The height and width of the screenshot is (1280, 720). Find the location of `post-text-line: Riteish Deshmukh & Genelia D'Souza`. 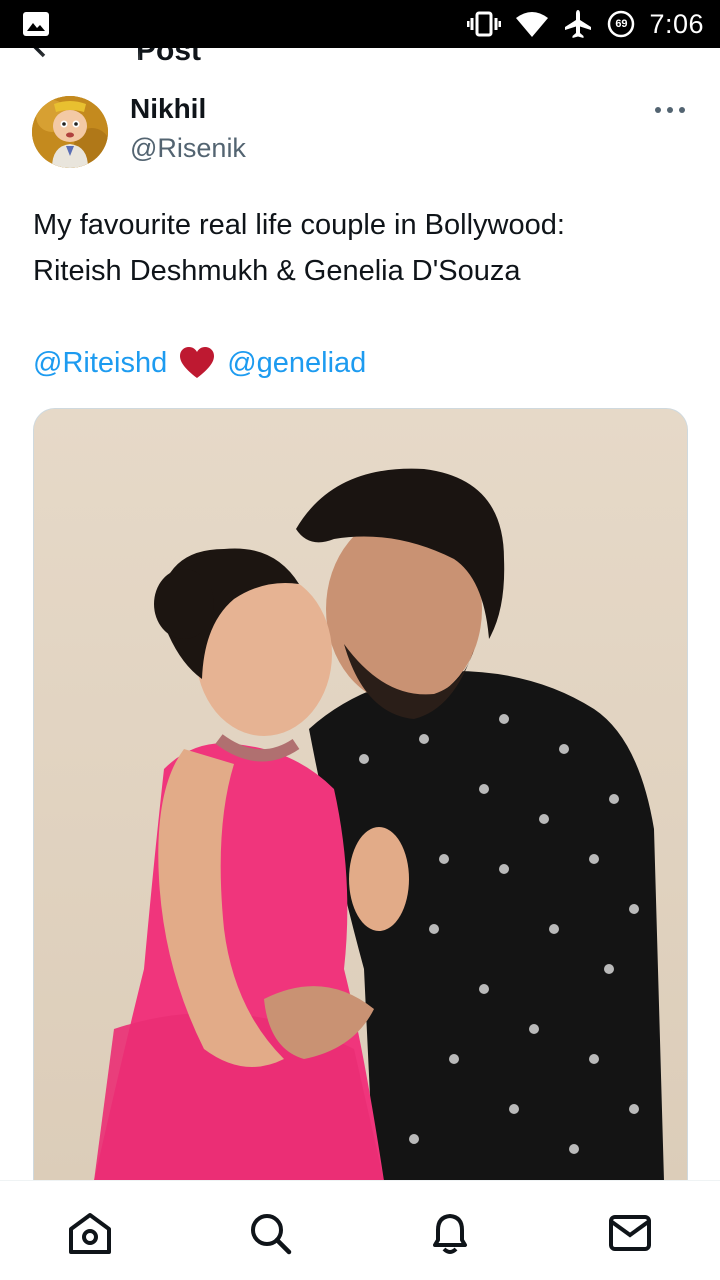

post-text-line: Riteish Deshmukh & Genelia D'Souza is located at coordinates (277, 271).